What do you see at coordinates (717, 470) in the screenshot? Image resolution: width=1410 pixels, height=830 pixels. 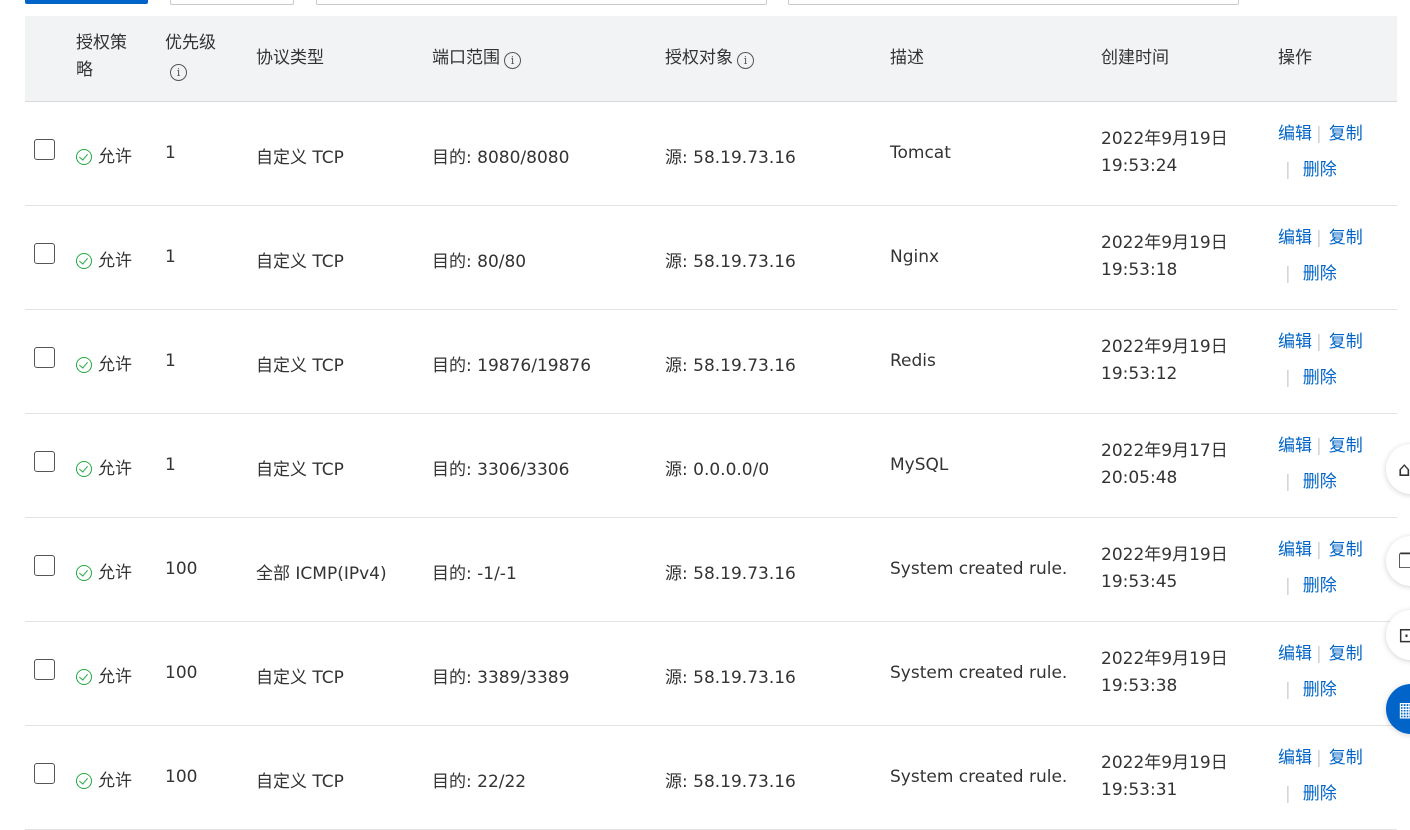 I see `target-cell: 源: 0.0.0.0/0` at bounding box center [717, 470].